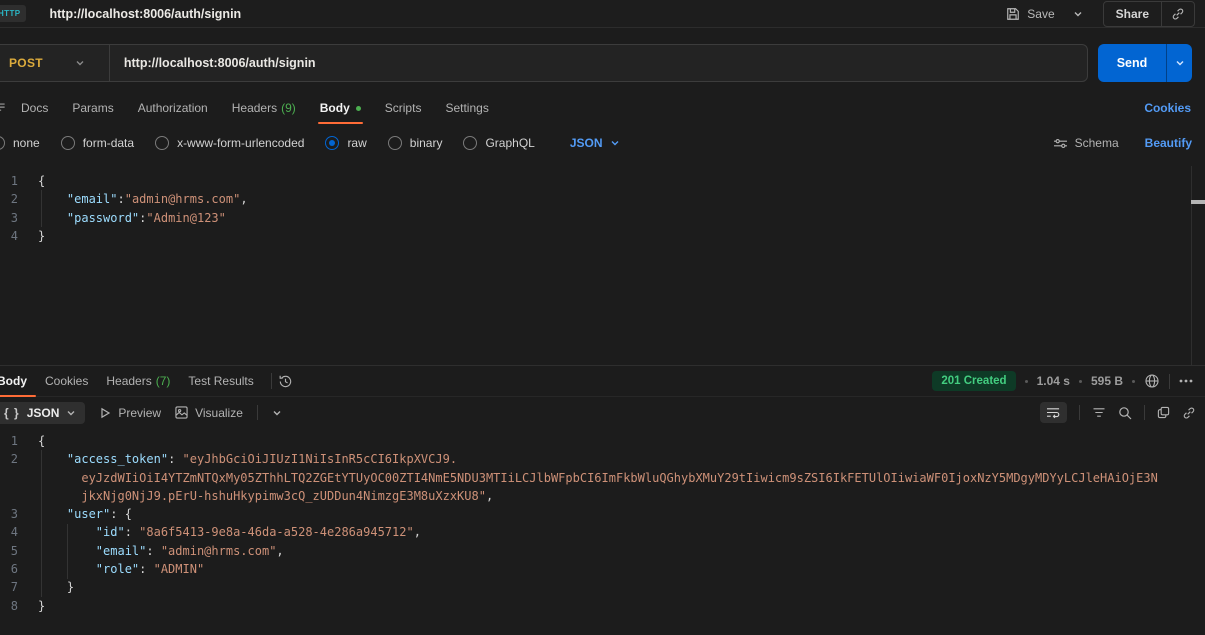  What do you see at coordinates (264, 108) in the screenshot?
I see `tab-headers: Headers (9)` at bounding box center [264, 108].